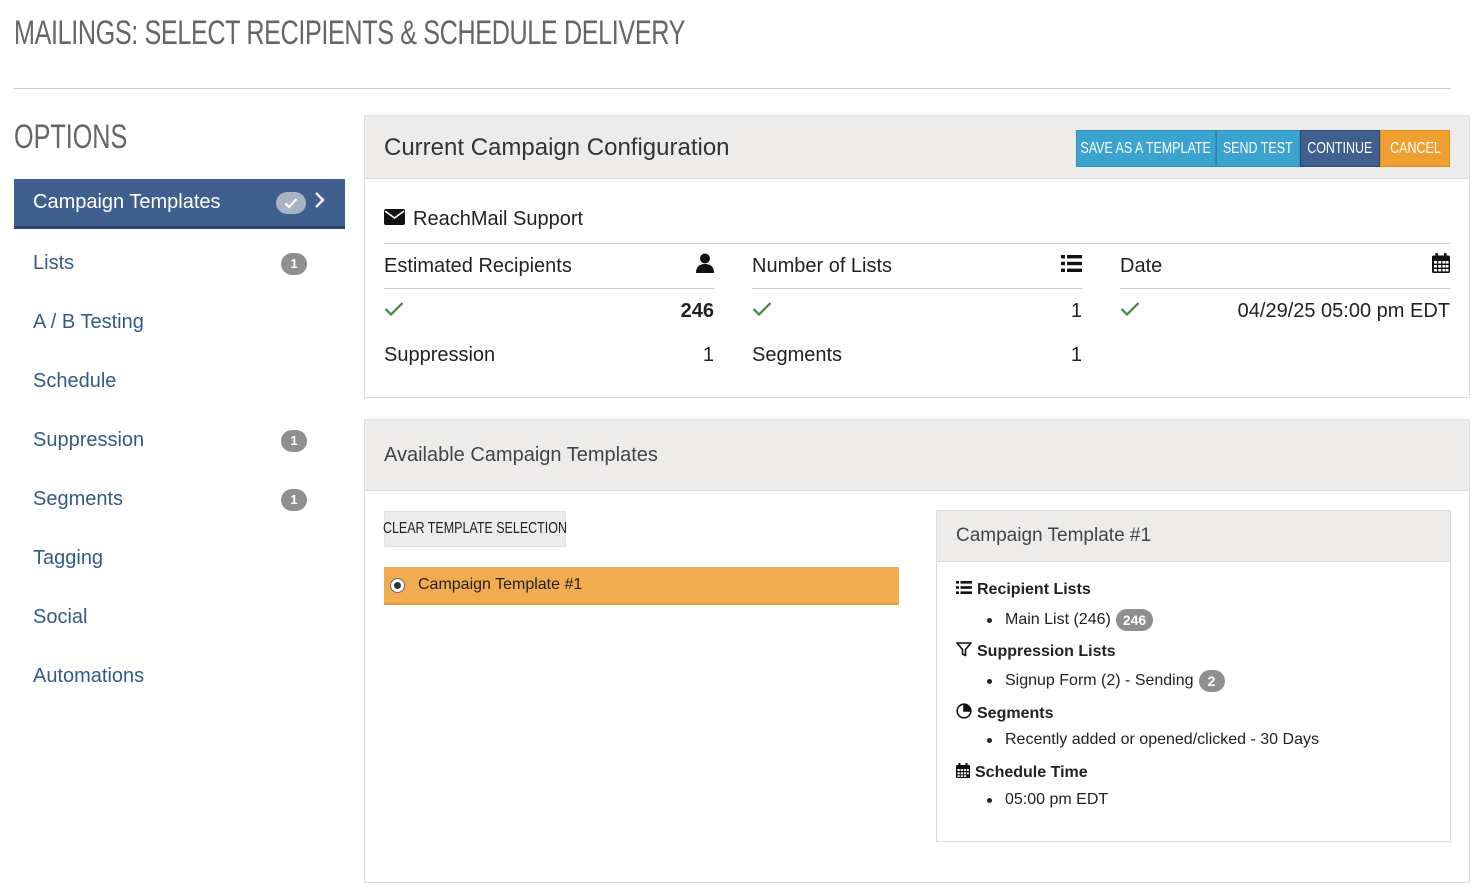  Describe the element at coordinates (478, 265) in the screenshot. I see `column-header-label: Estimated Recipients` at that location.